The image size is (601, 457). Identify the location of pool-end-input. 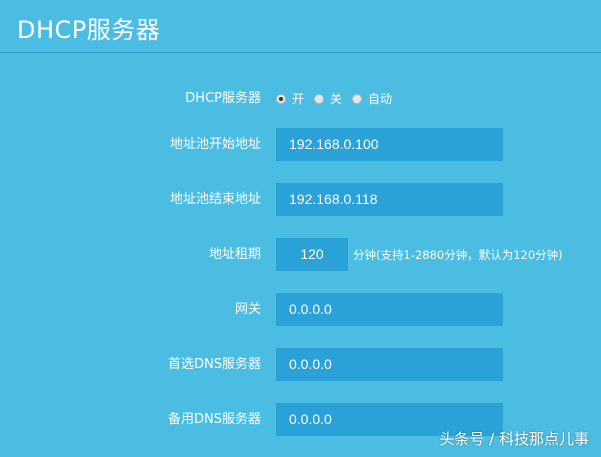
(389, 199).